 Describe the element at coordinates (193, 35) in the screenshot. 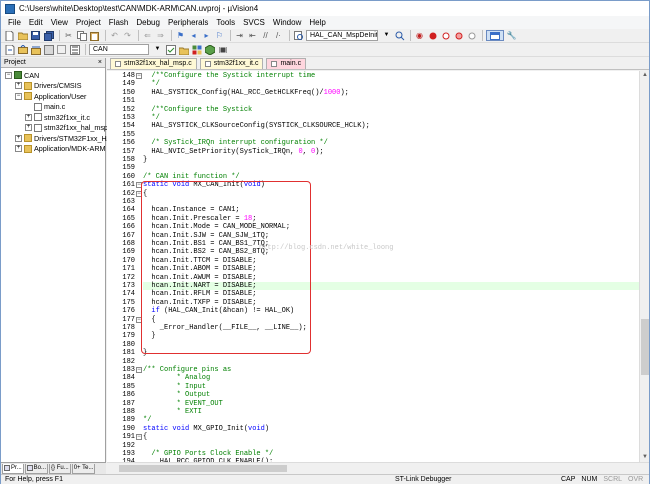

I see `bookmark-prev-icon: ◂` at that location.